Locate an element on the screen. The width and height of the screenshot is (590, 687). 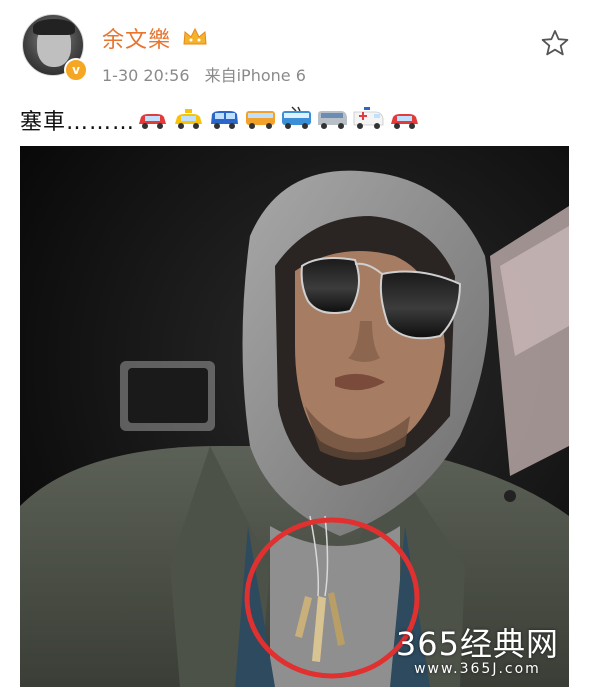
post-date: 1-30 20:56 is located at coordinates (146, 75).